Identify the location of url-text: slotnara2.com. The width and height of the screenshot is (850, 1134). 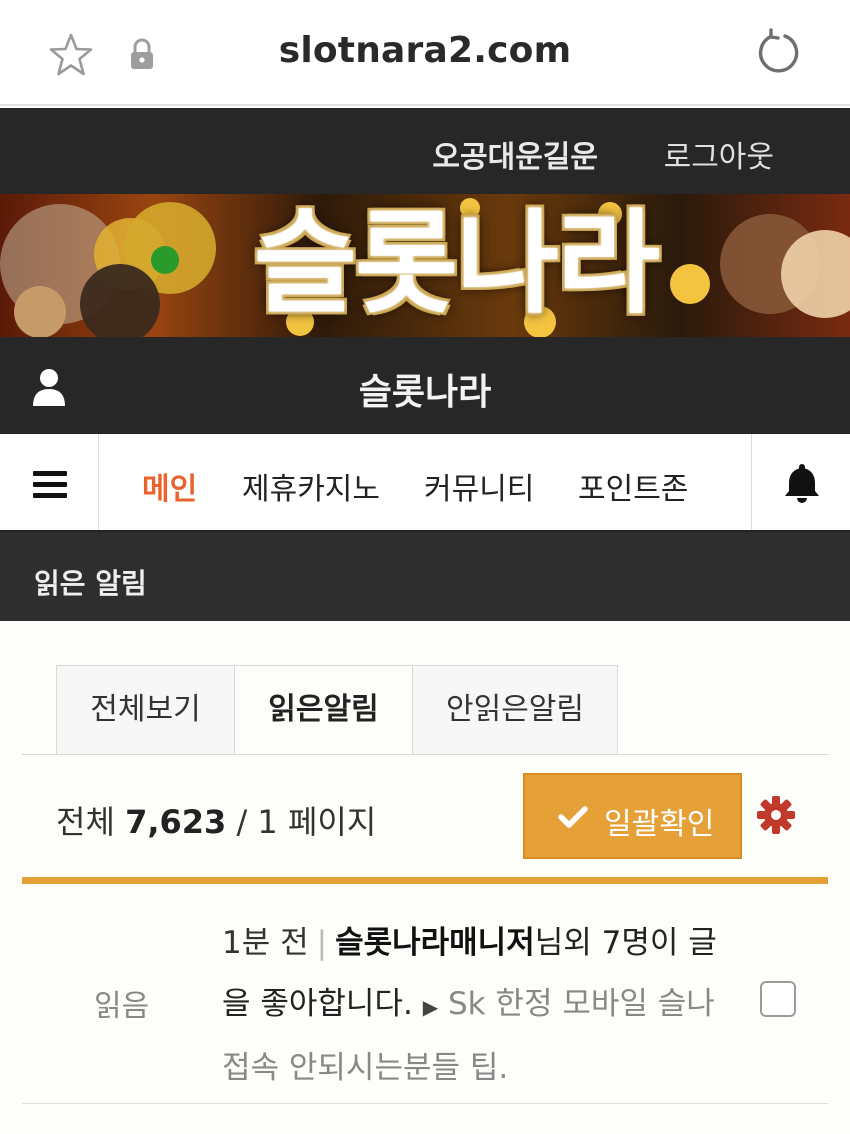
(425, 50).